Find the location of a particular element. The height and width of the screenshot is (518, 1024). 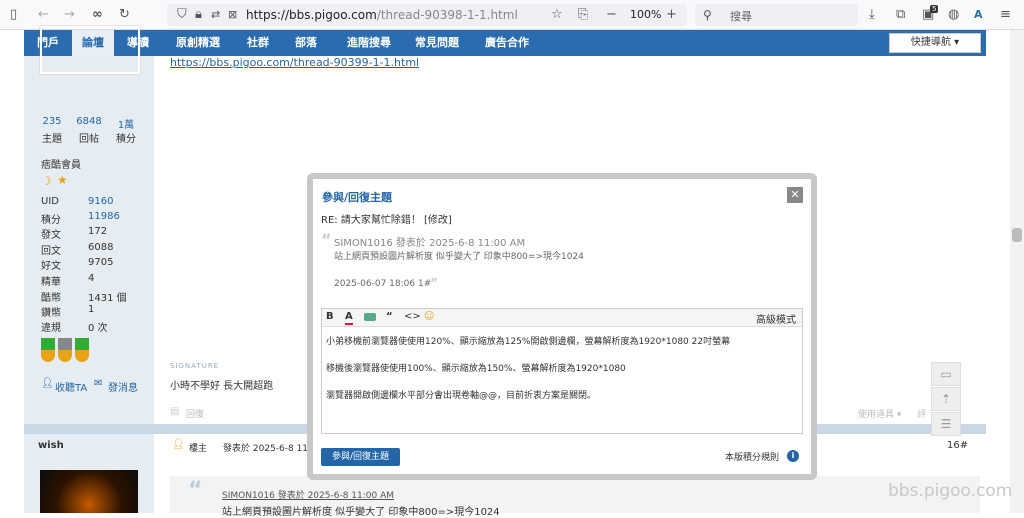

reply-icon: ▤ is located at coordinates (175, 411).